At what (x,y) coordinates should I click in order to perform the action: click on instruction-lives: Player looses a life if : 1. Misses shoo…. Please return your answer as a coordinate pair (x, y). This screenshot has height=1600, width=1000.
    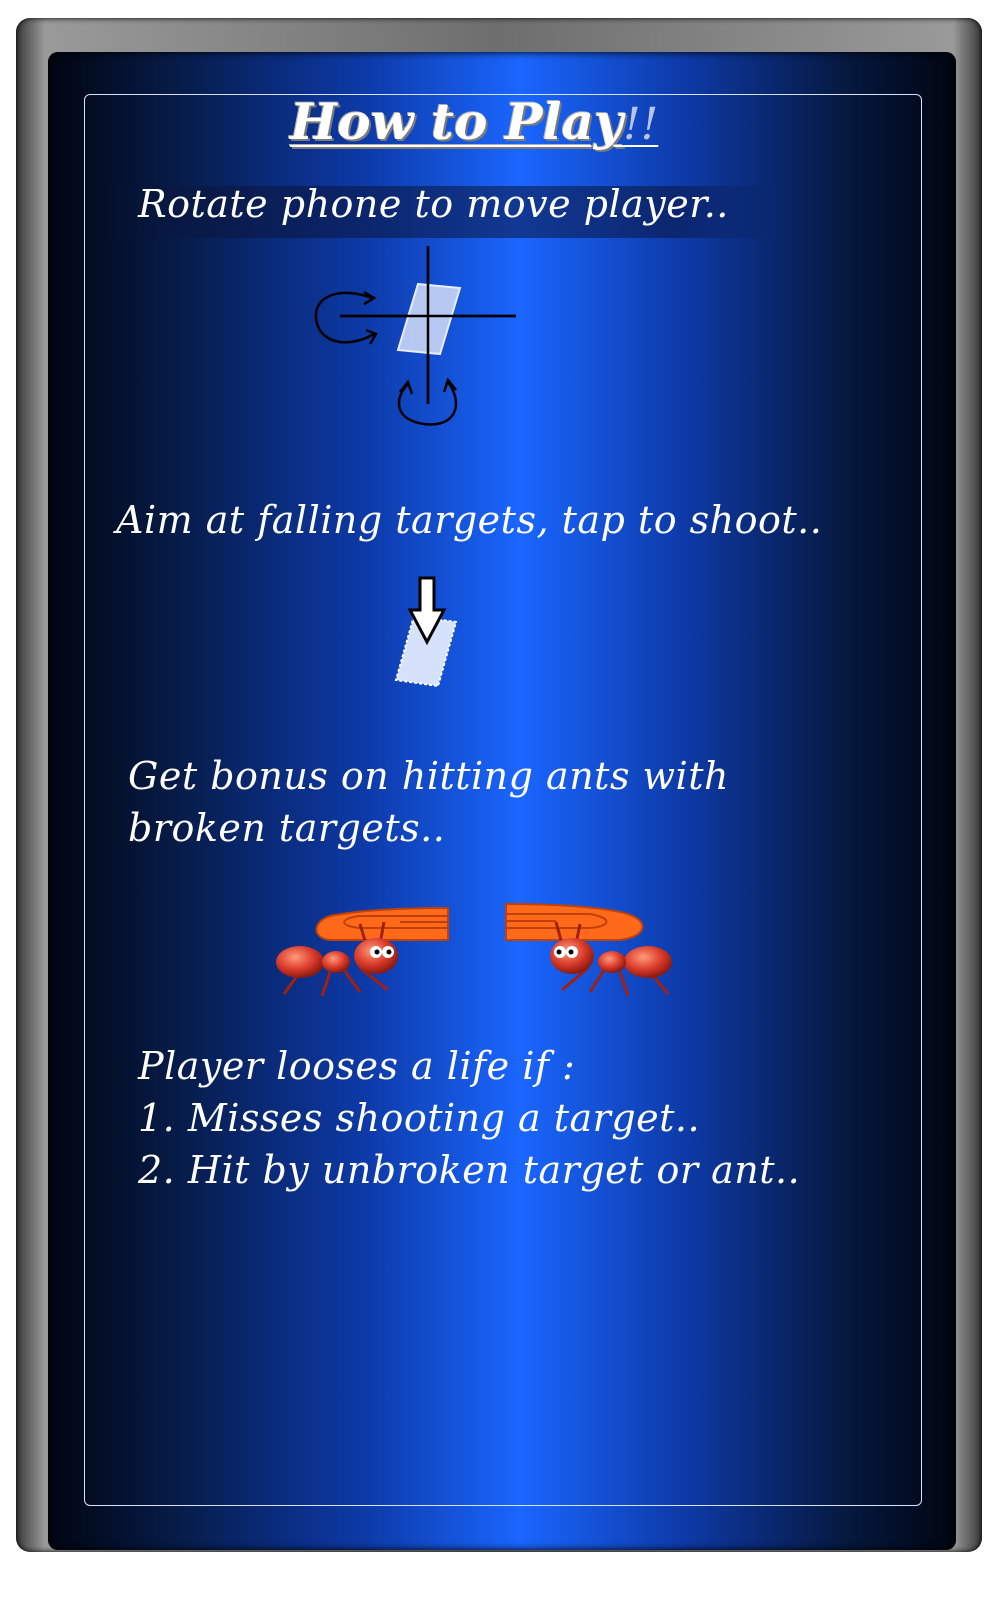
    Looking at the image, I should click on (469, 1118).